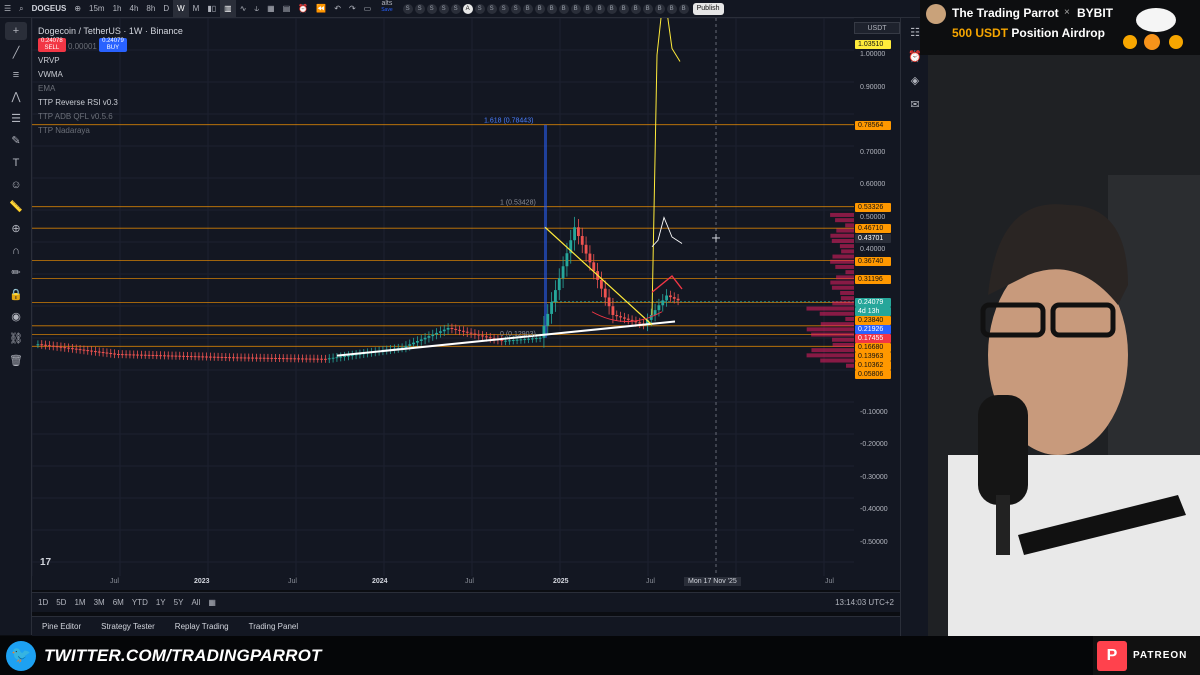  What do you see at coordinates (321, 9) in the screenshot?
I see `replay-icon: ⏪` at bounding box center [321, 9].